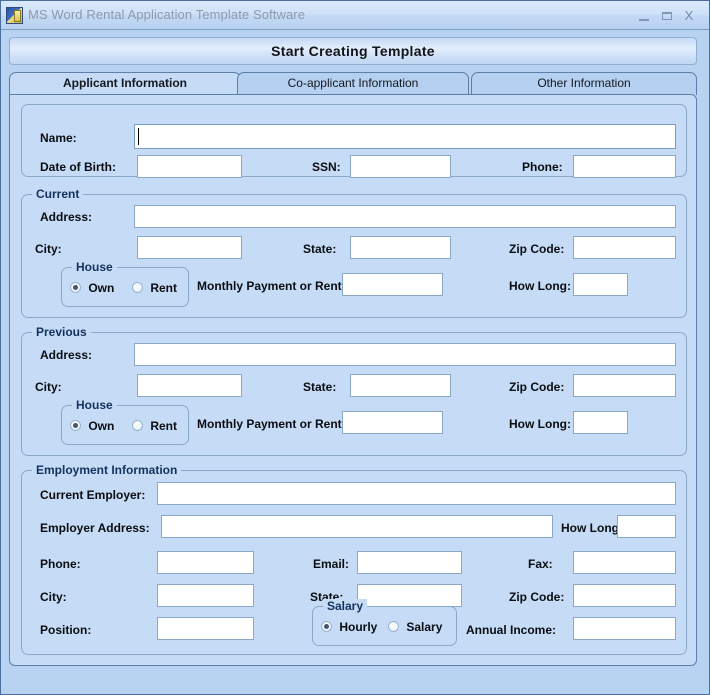  What do you see at coordinates (537, 387) in the screenshot?
I see `previous-zip-label: Zip Code:` at bounding box center [537, 387].